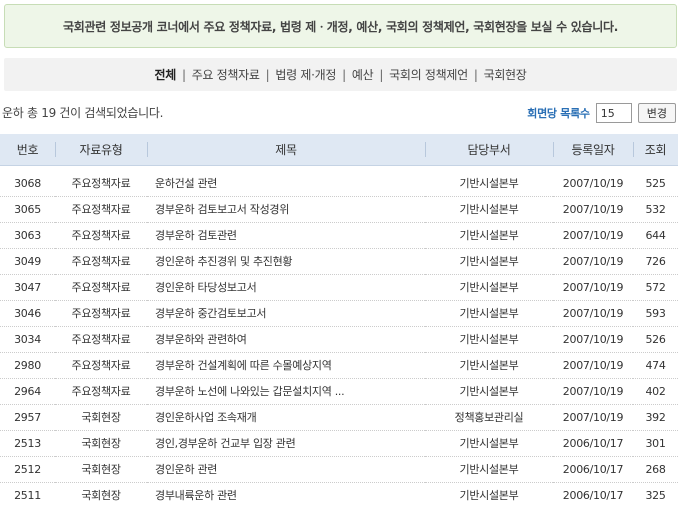  I want to click on cell-number: 2964, so click(27, 391).